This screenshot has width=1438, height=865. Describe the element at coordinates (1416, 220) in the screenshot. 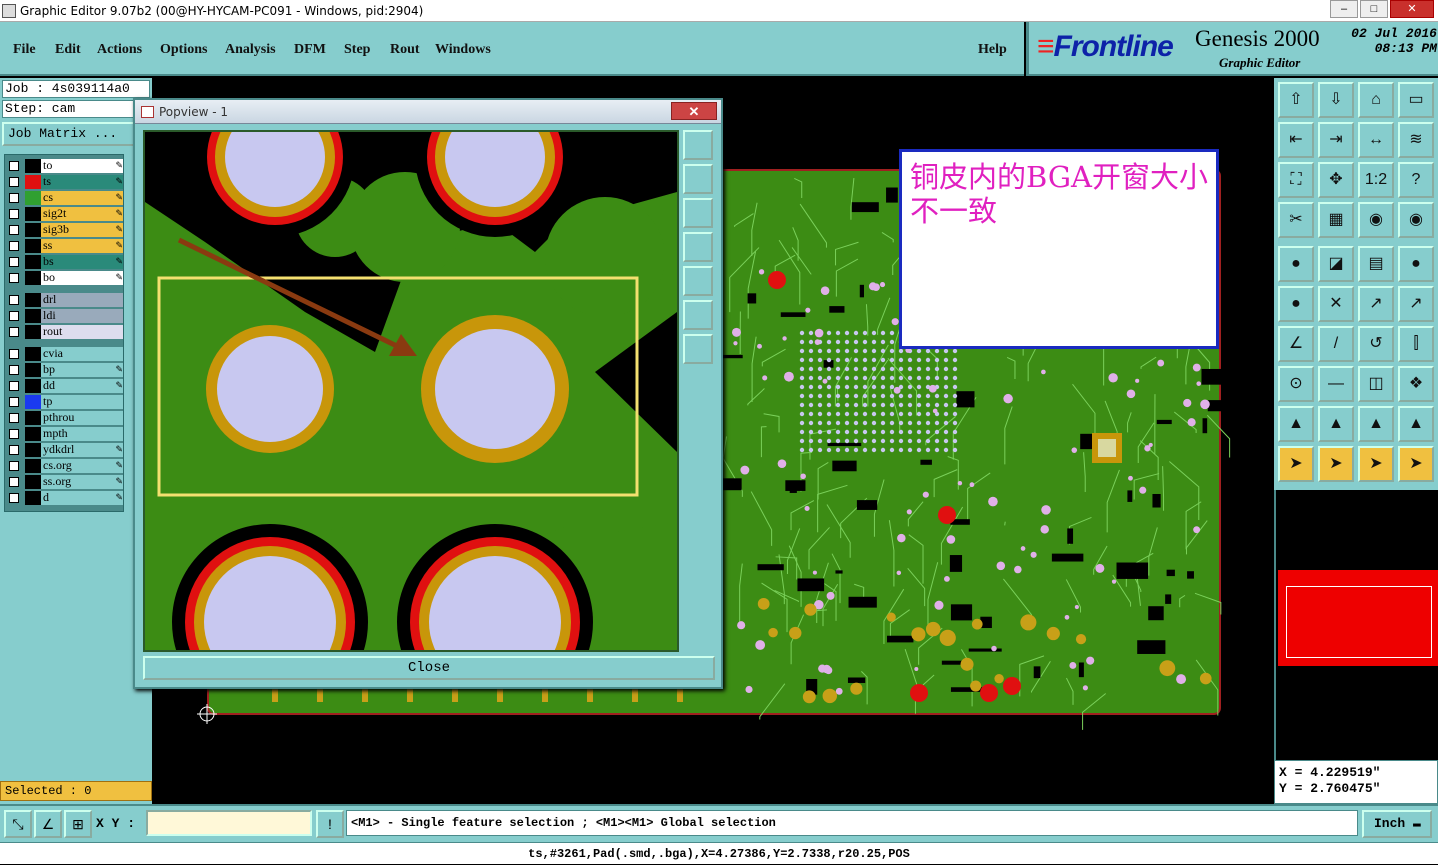

I see `layer-b-icon: ◉` at that location.